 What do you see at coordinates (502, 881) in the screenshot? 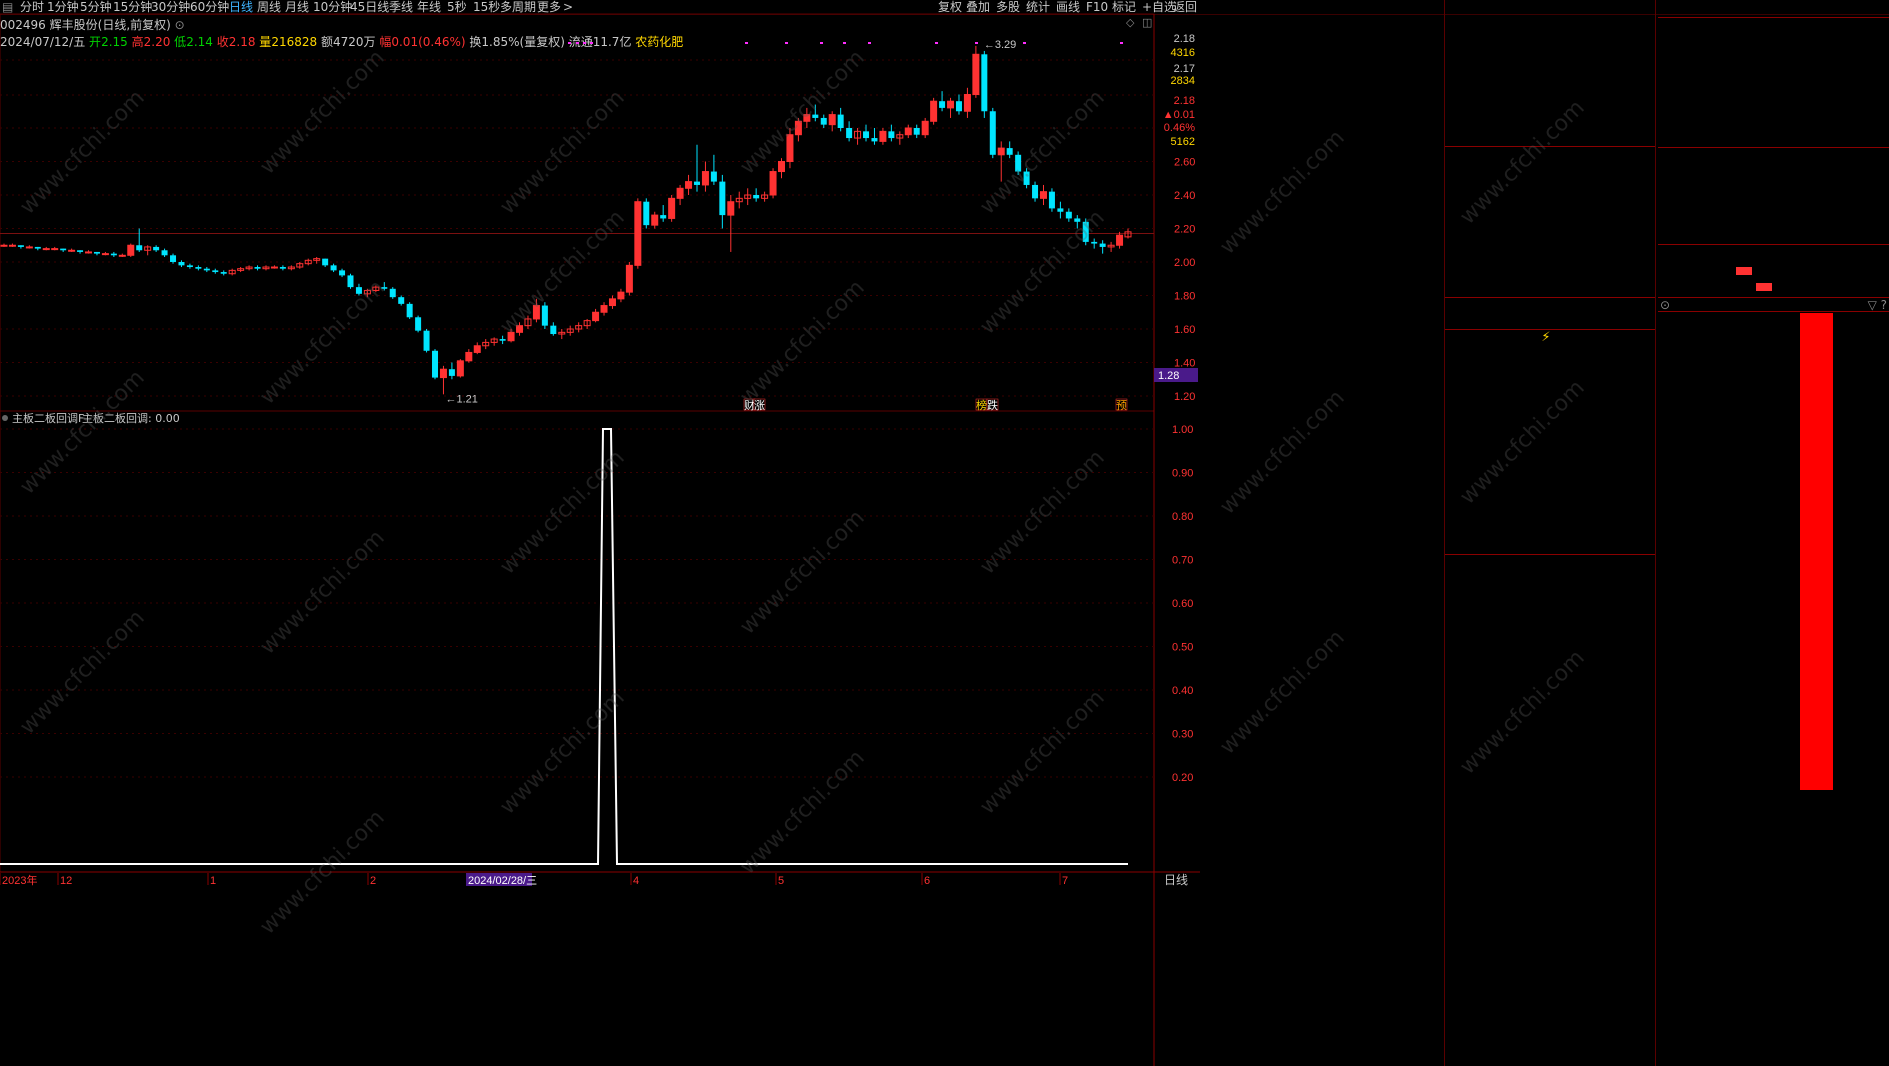
I see `date-axis-label-4: 2024/02/28/三` at bounding box center [502, 881].